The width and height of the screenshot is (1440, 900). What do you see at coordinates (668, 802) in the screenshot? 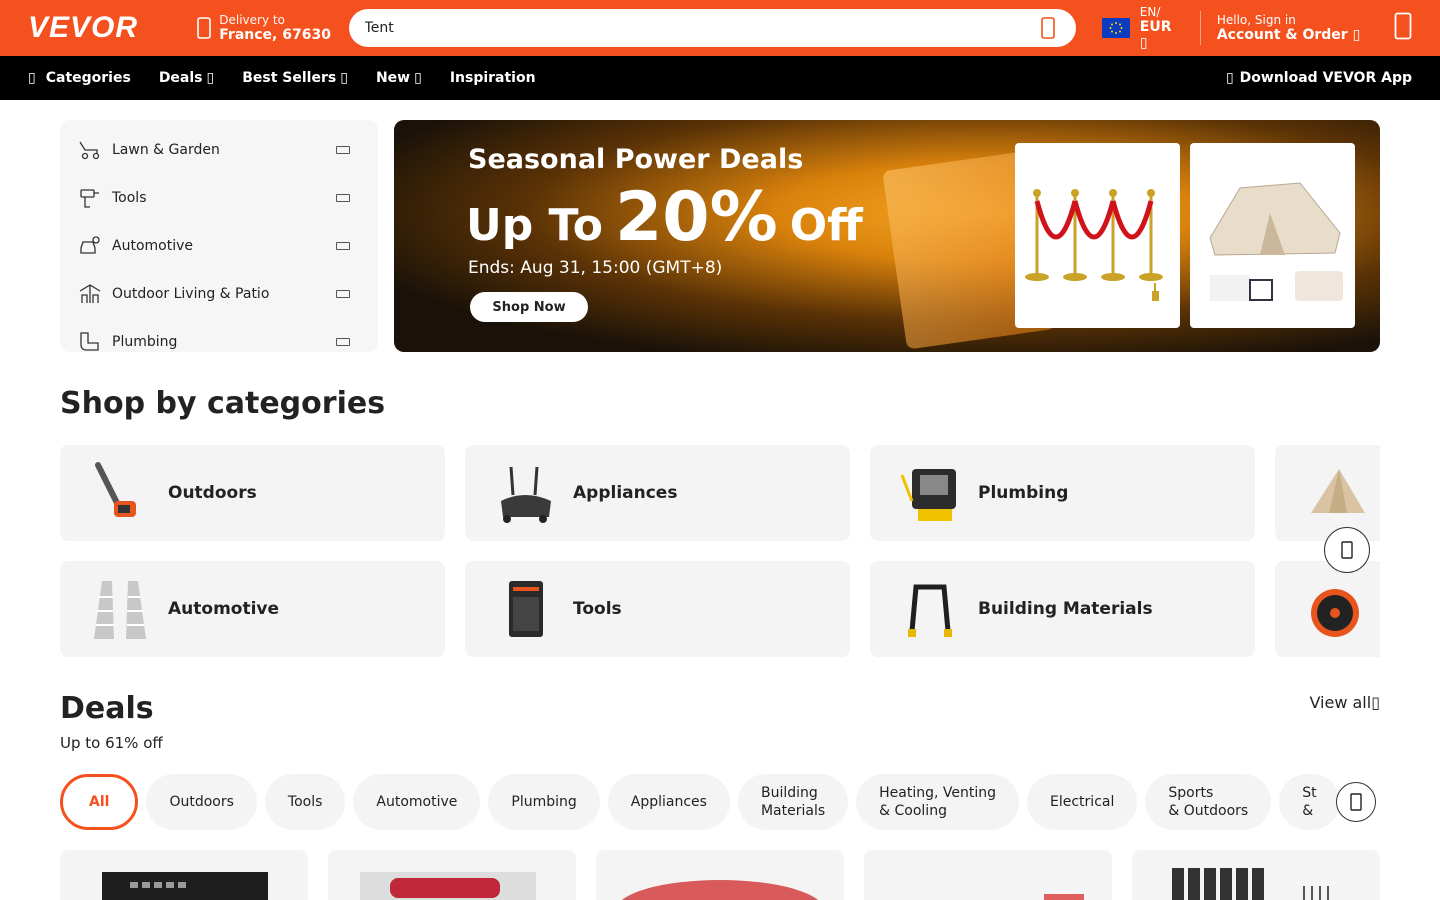
I see `chip-appliances: Appliances` at bounding box center [668, 802].